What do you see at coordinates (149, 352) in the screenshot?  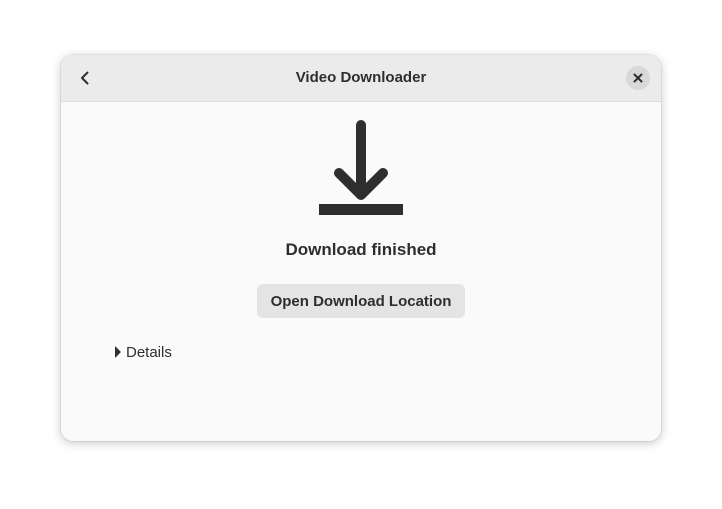 I see `details-label: Details` at bounding box center [149, 352].